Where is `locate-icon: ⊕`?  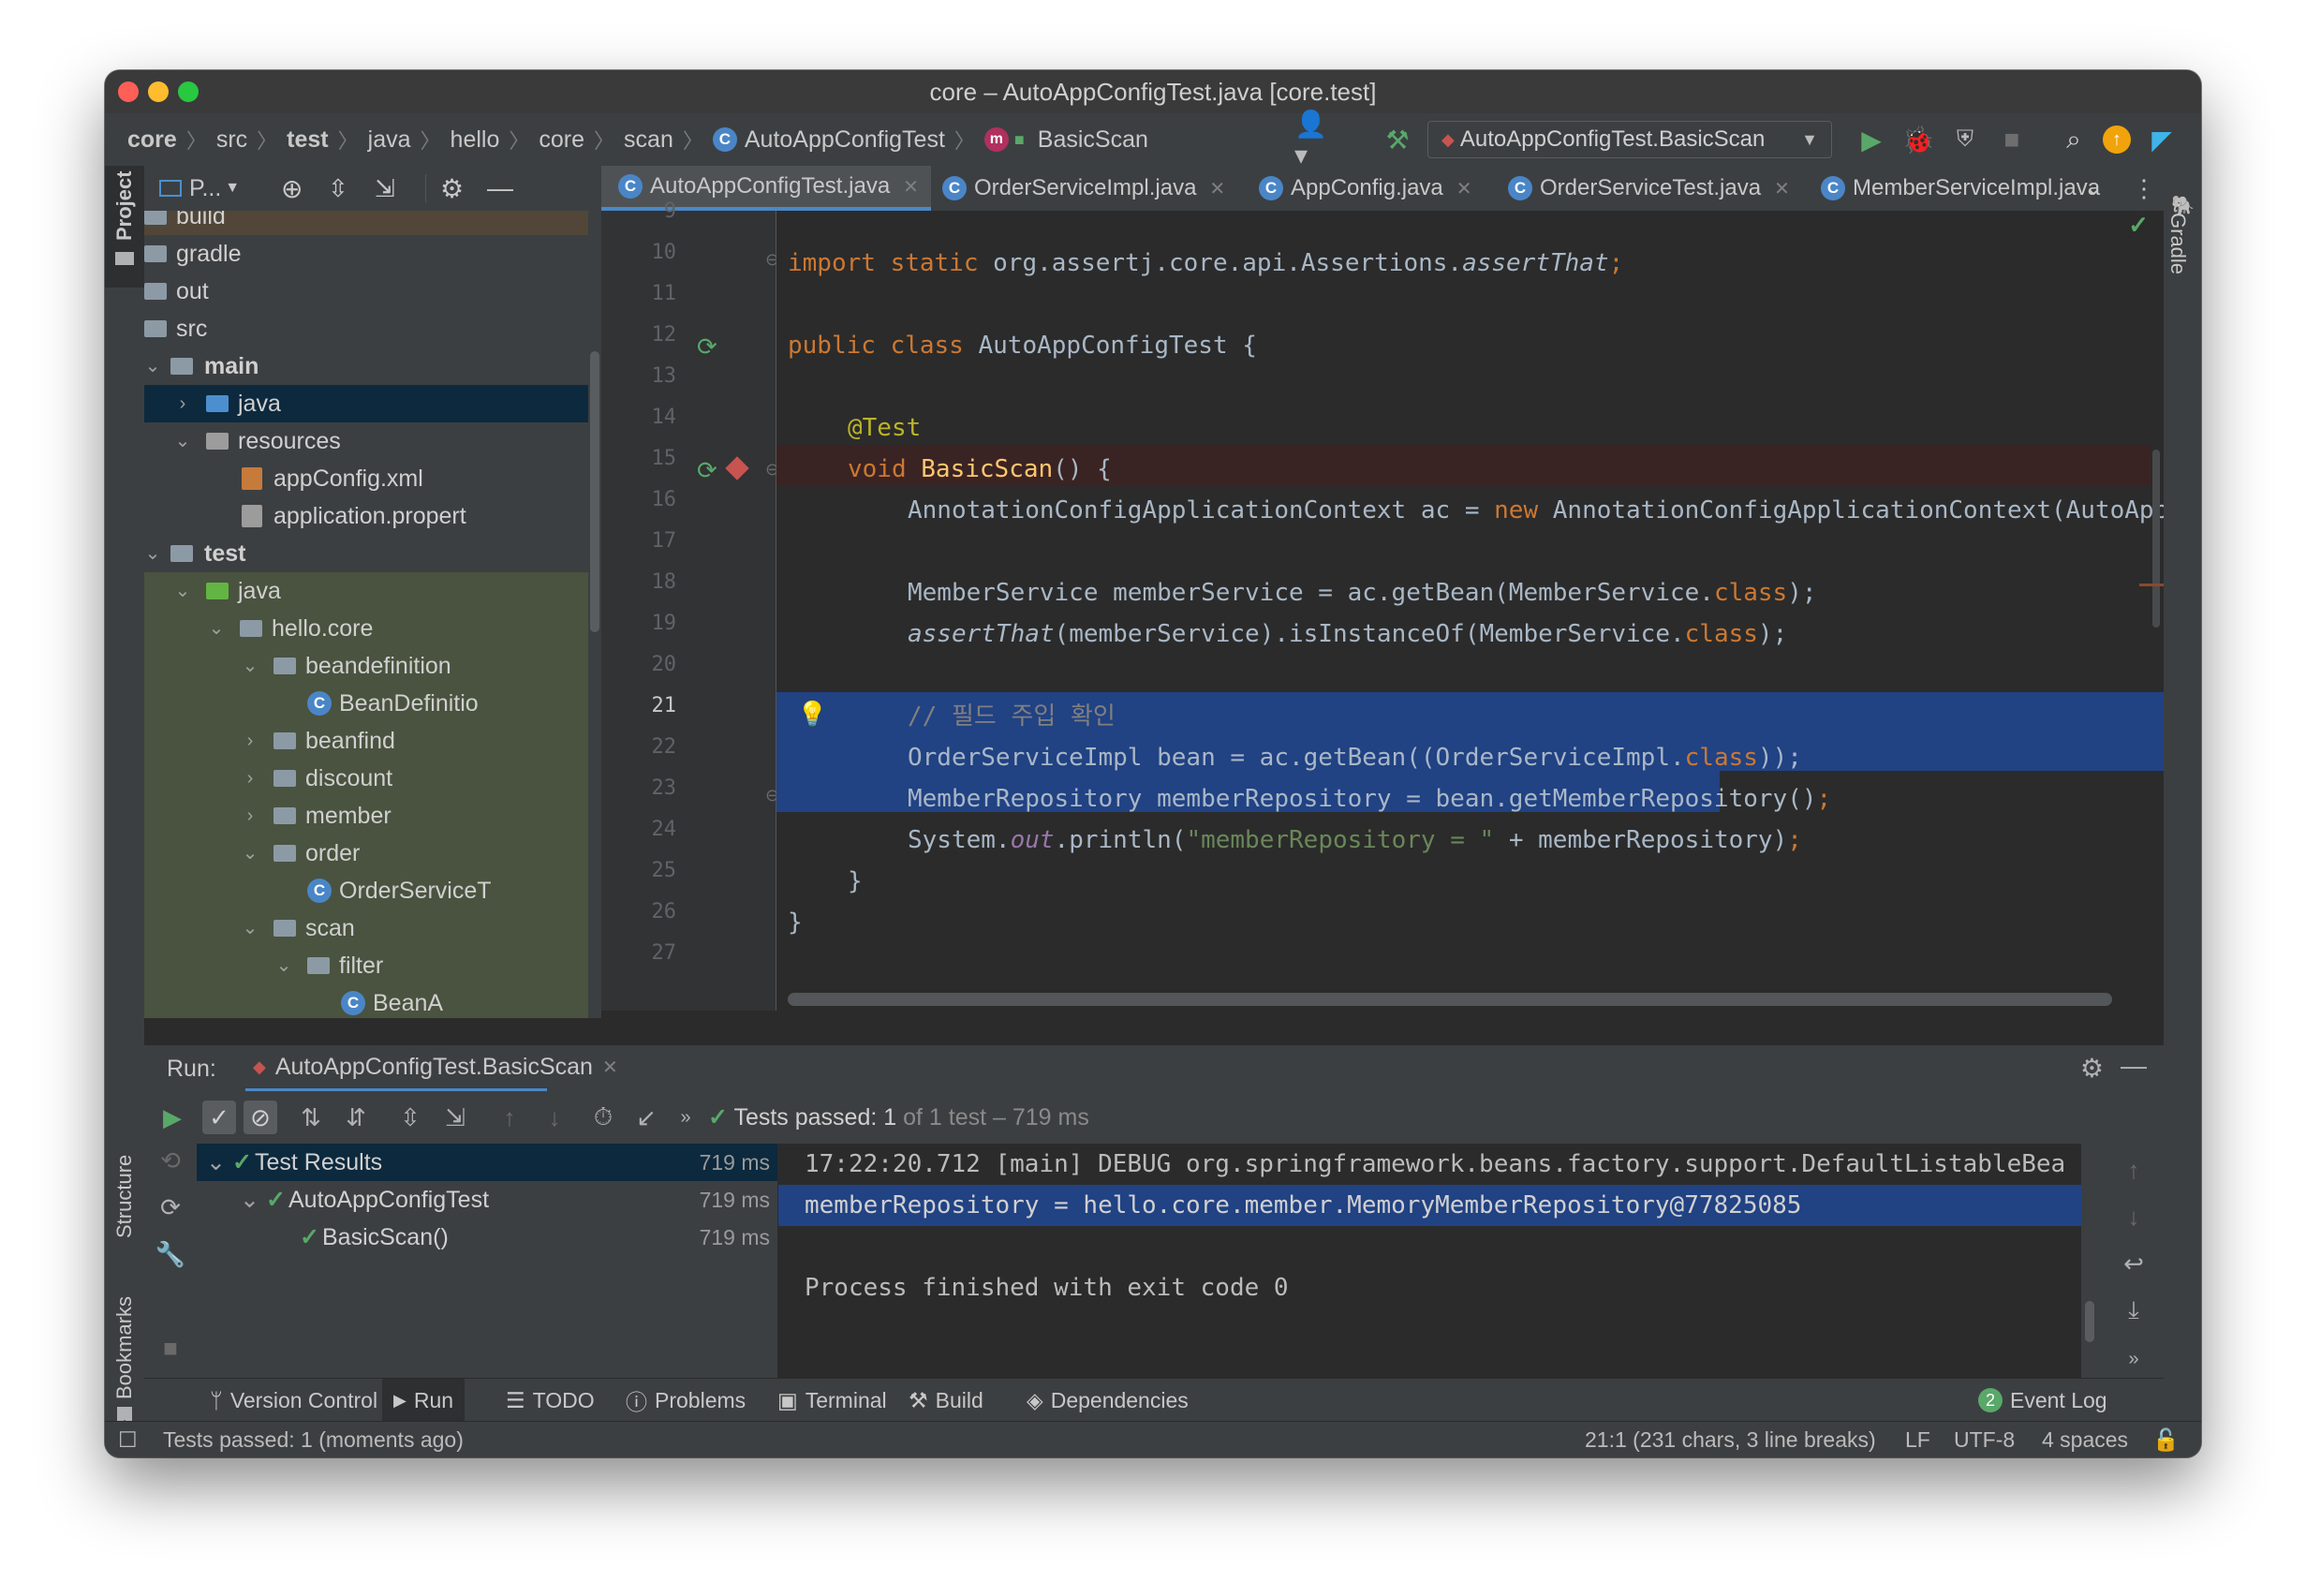 locate-icon: ⊕ is located at coordinates (292, 188).